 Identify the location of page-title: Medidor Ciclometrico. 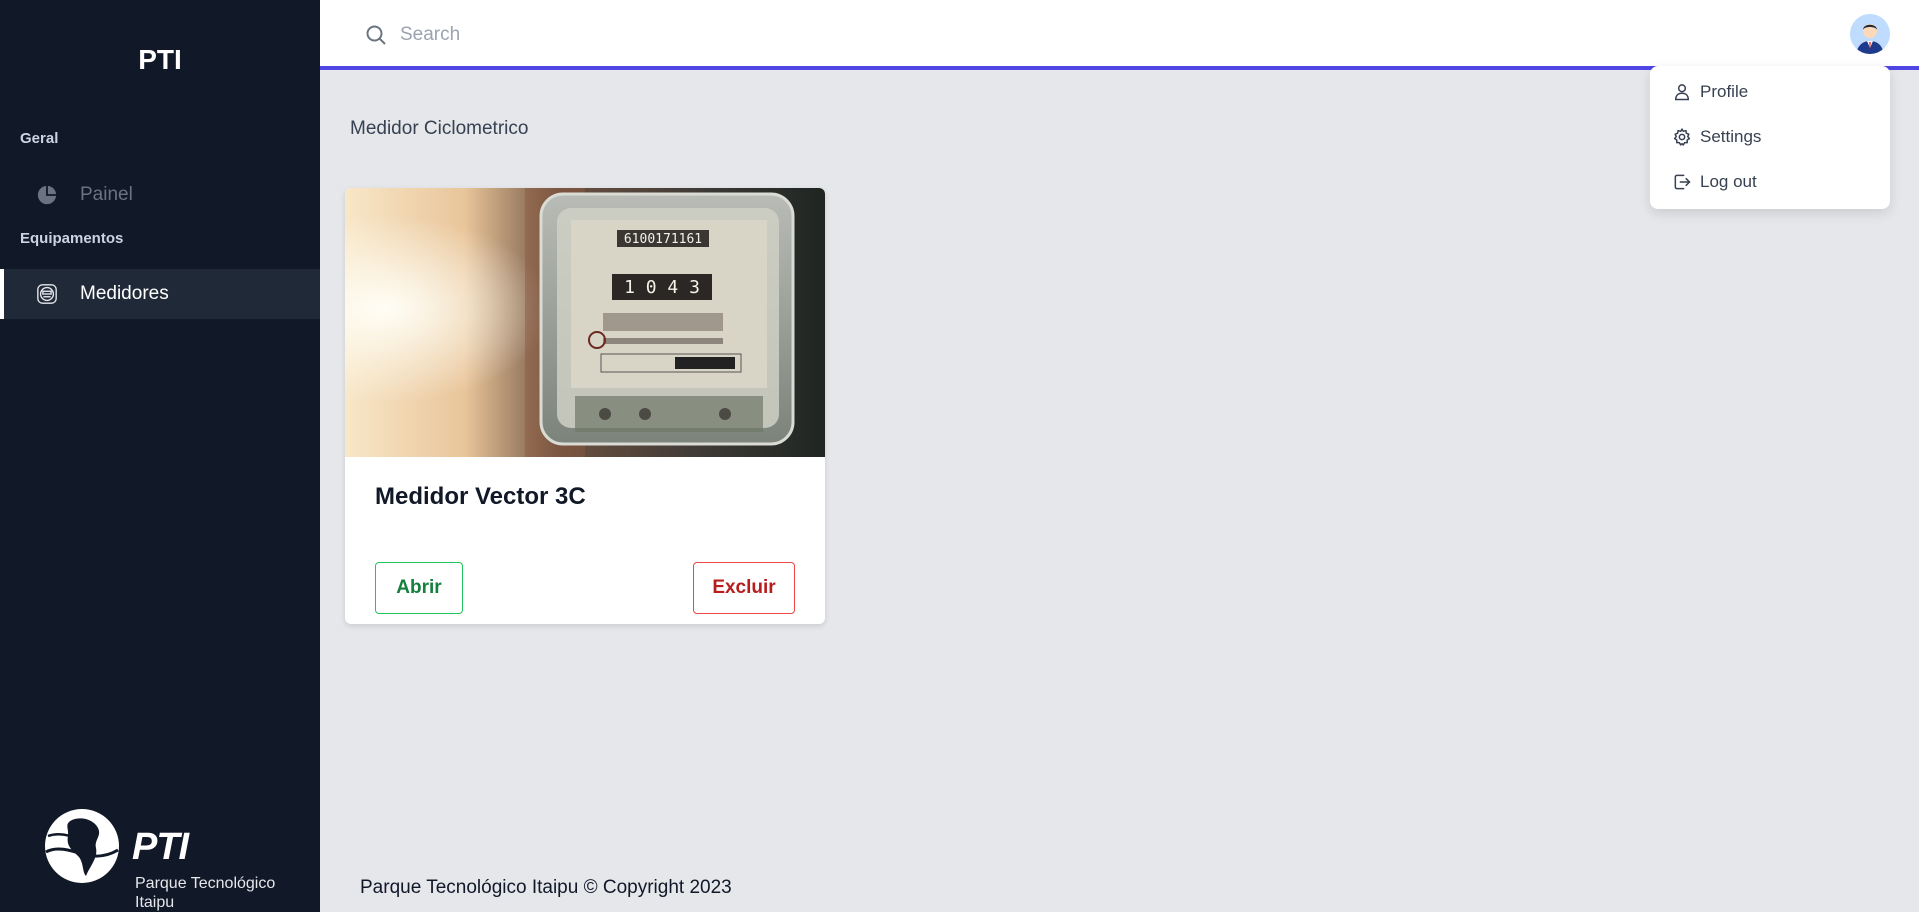
(439, 128).